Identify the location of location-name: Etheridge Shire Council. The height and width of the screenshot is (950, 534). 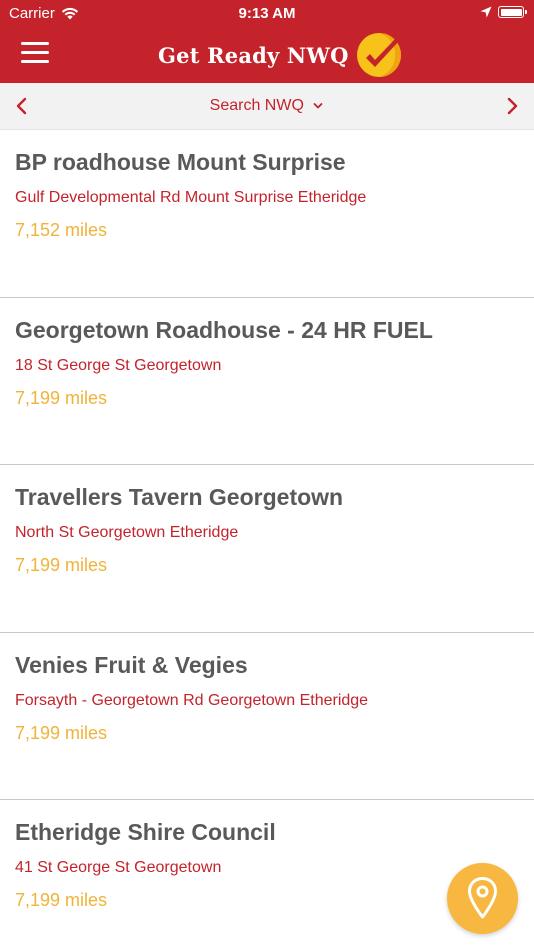
(145, 832).